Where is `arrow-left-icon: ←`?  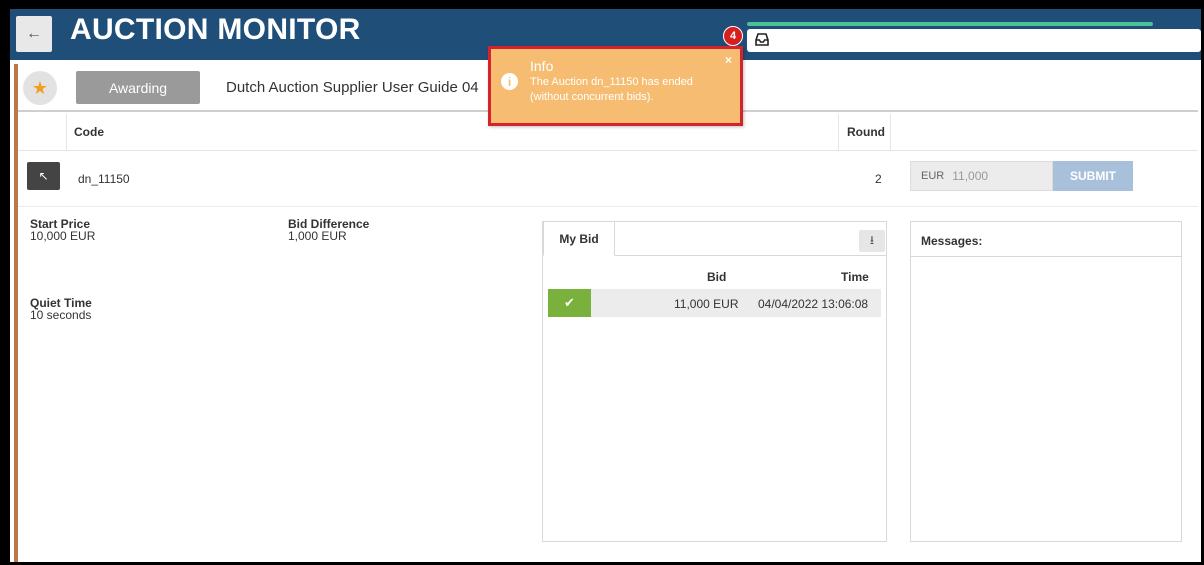 arrow-left-icon: ← is located at coordinates (34, 33).